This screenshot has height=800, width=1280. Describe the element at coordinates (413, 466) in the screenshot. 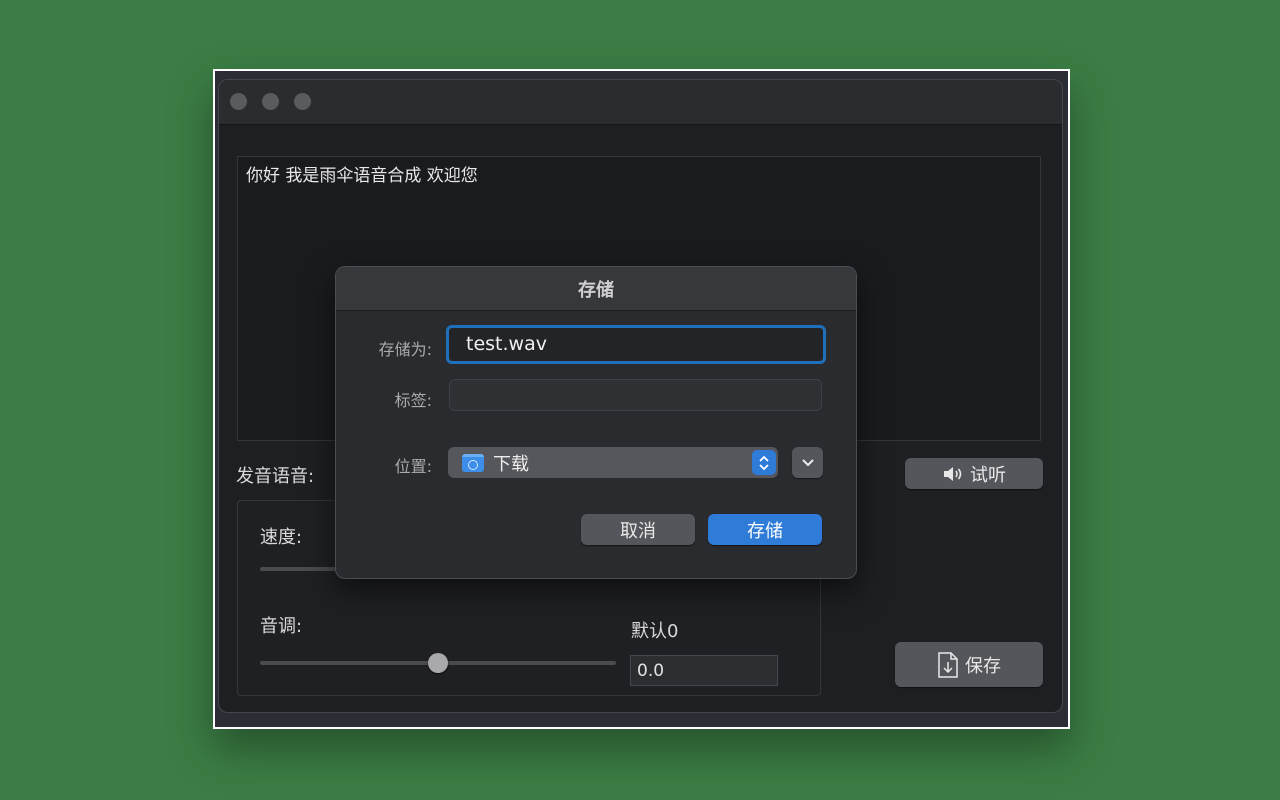

I see `location-label: 位置:` at that location.